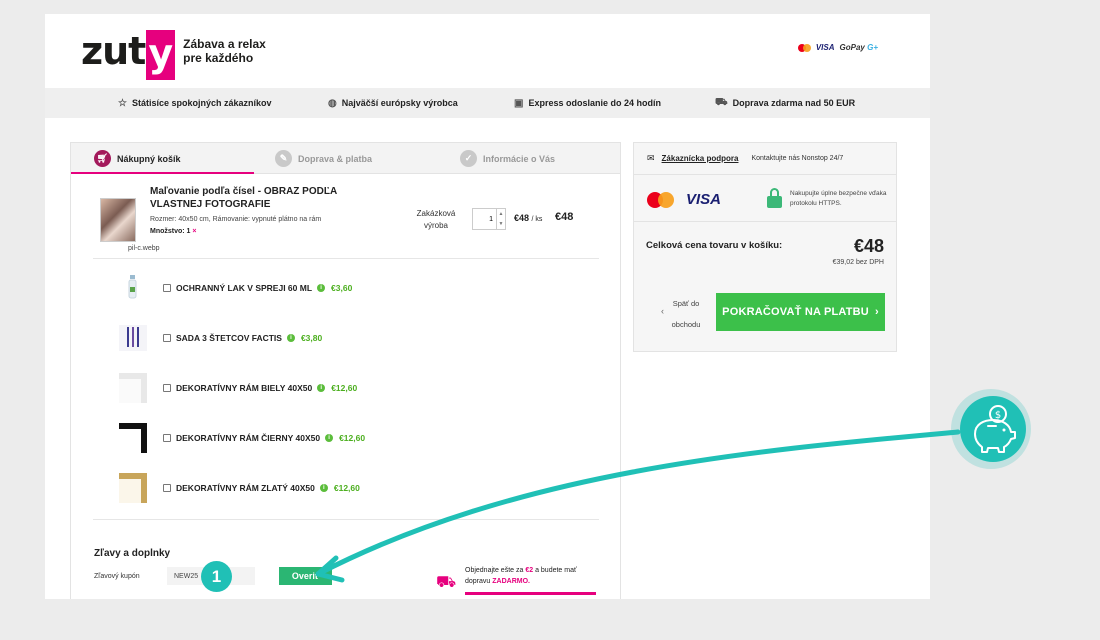 The image size is (1100, 640). What do you see at coordinates (686, 314) in the screenshot?
I see `back-to-shop-link: Späť do obchodu` at bounding box center [686, 314].